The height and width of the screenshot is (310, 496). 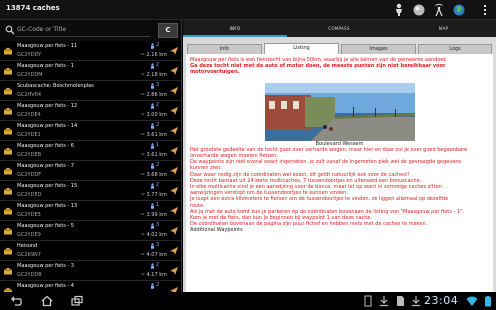 What do you see at coordinates (90, 131) in the screenshot?
I see `cache-list-item: Maasgouw per fiets - 14 GC2YDE1 2 ~ 3.61 km` at bounding box center [90, 131].